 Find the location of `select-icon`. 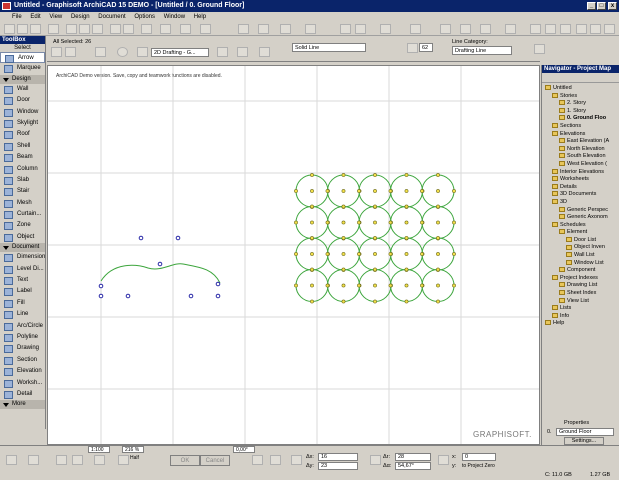

select-icon is located at coordinates (56, 52).